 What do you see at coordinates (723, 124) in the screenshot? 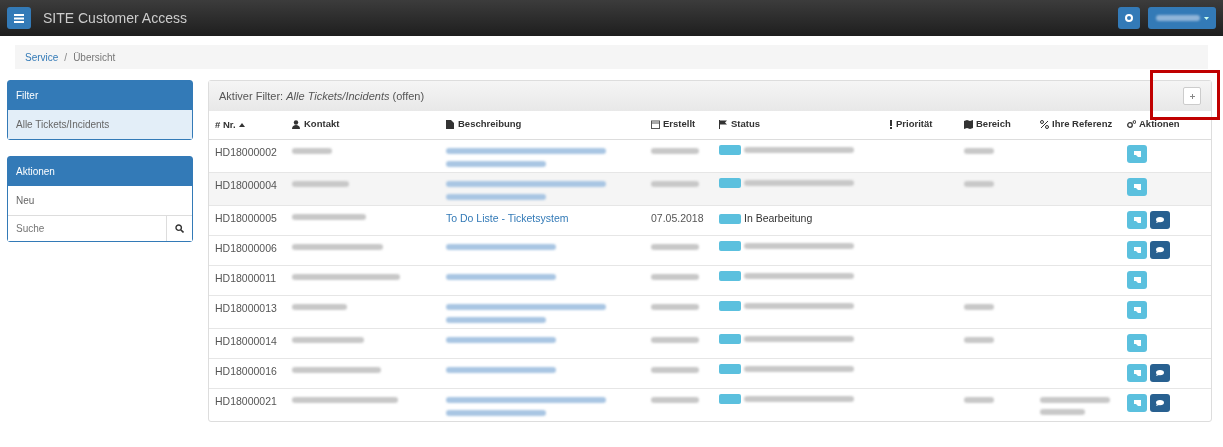
I see `flag-icon` at bounding box center [723, 124].